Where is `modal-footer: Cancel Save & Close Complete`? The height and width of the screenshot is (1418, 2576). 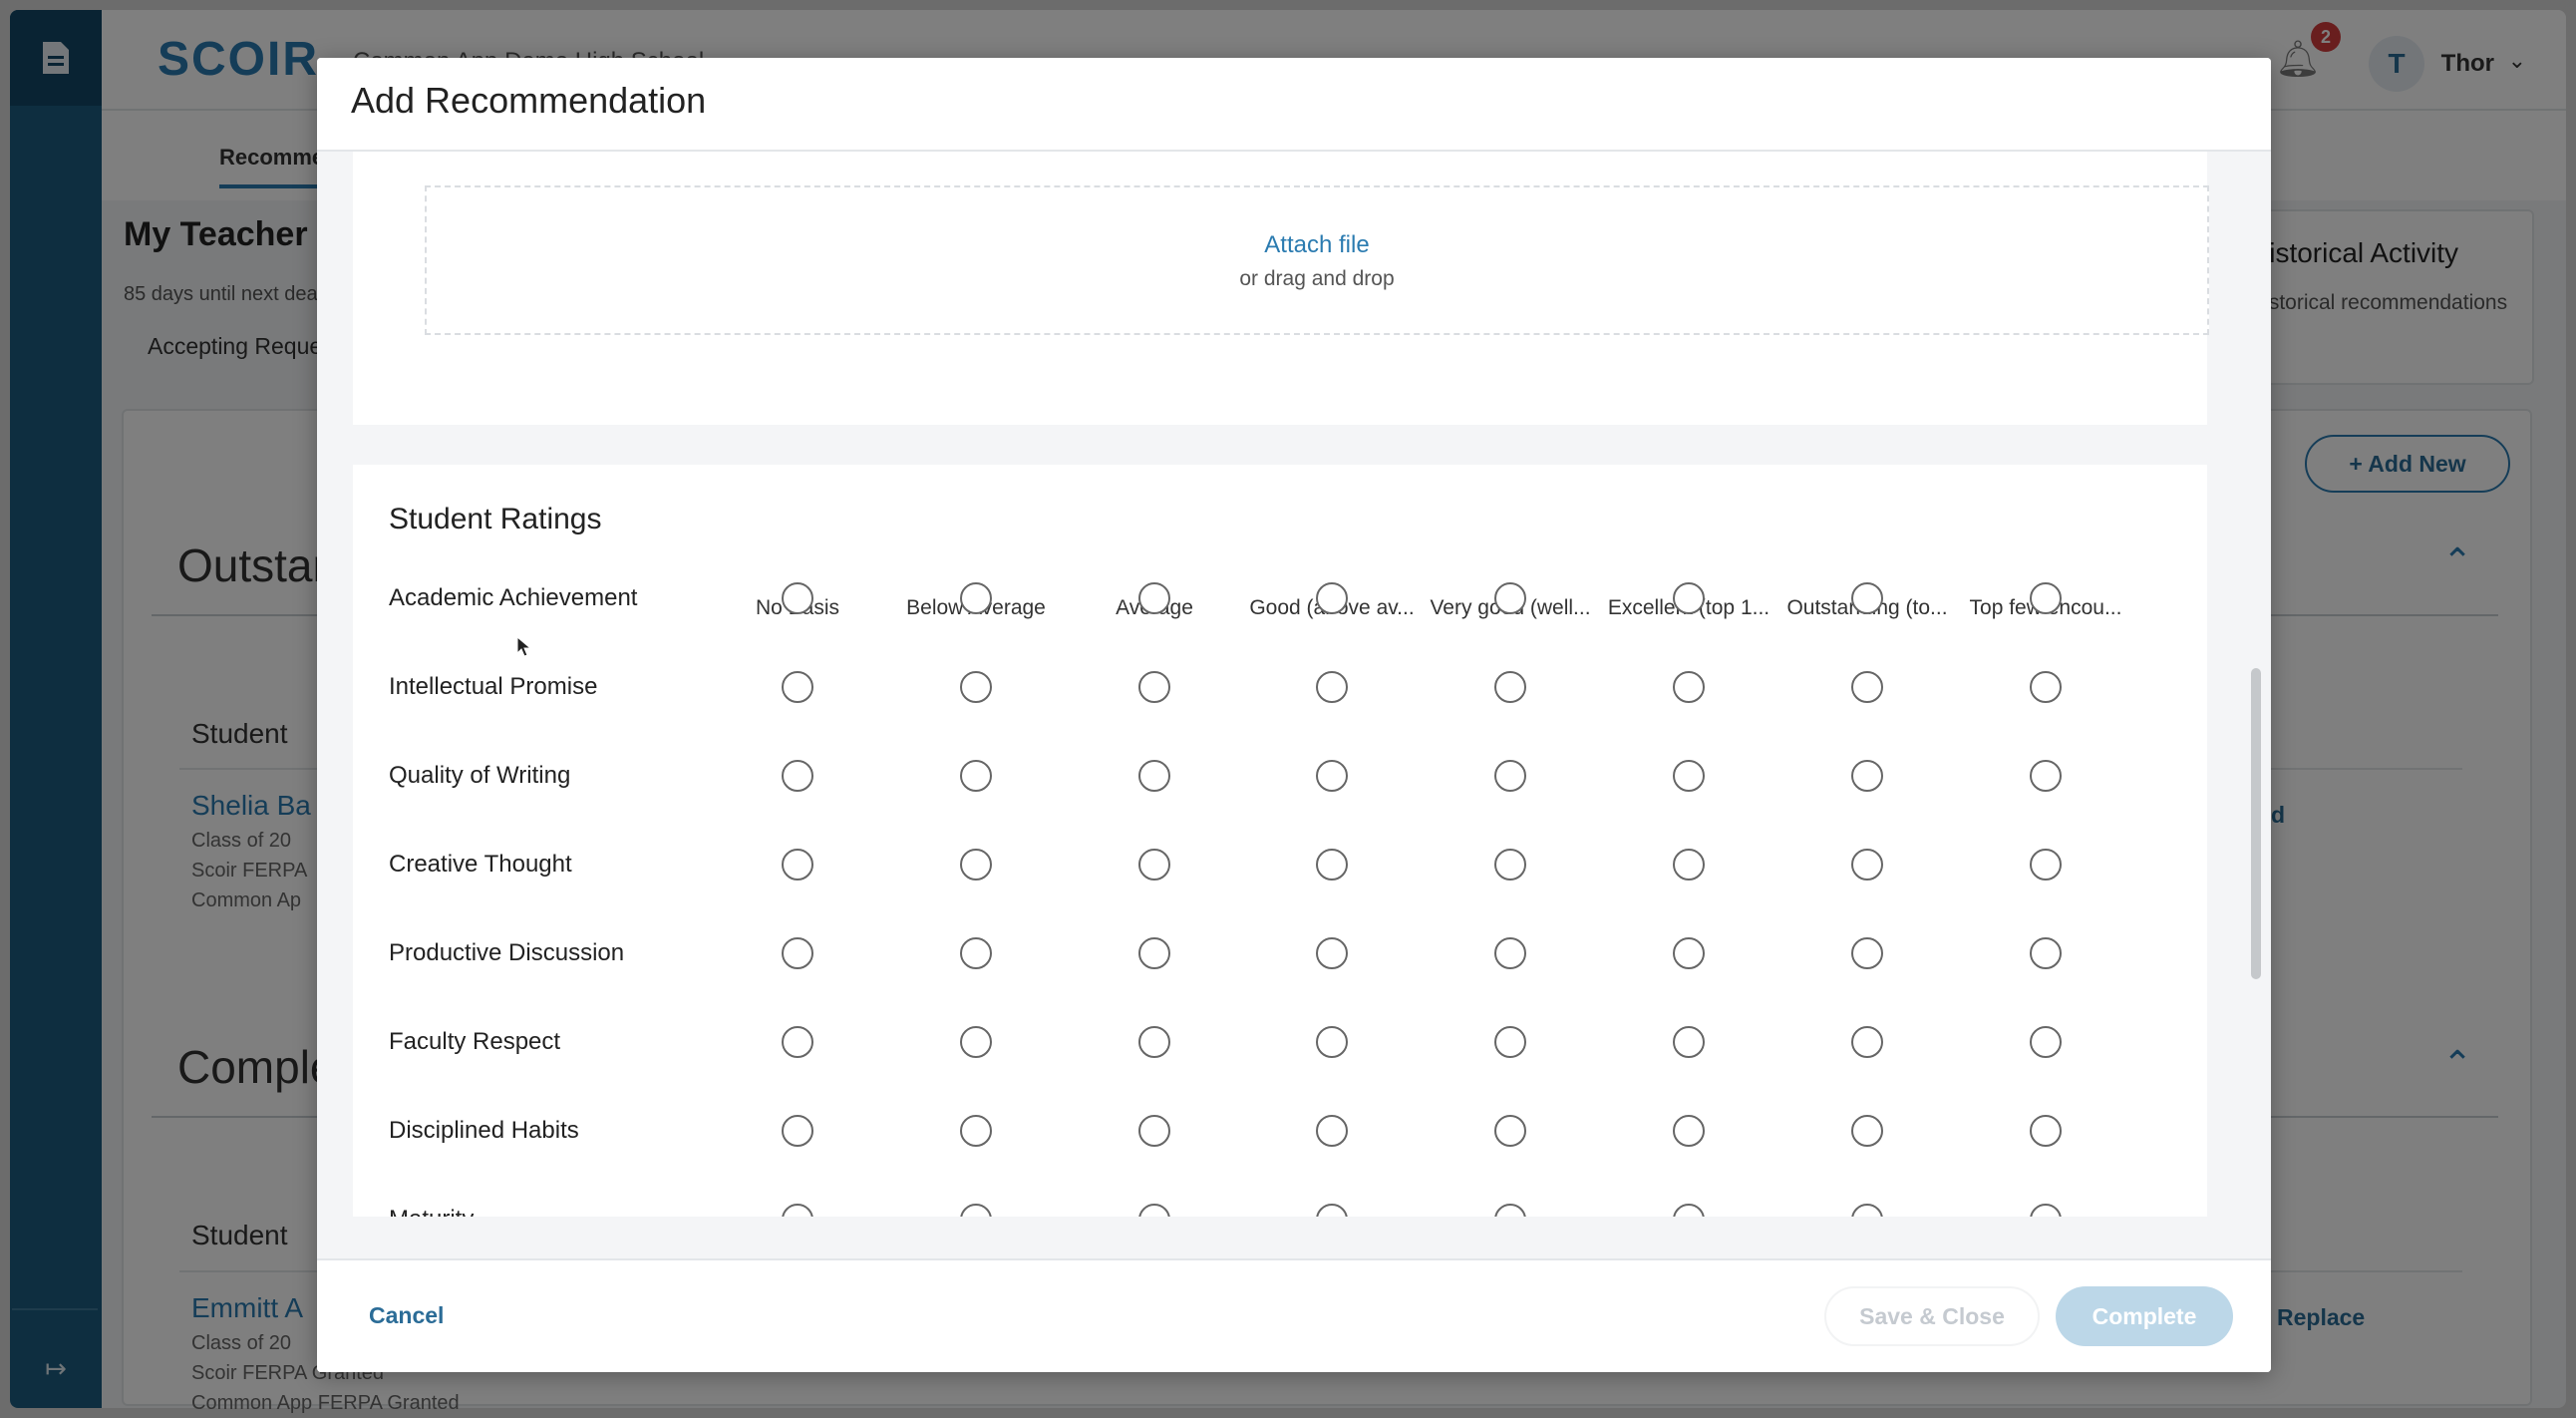 modal-footer: Cancel Save & Close Complete is located at coordinates (1294, 1315).